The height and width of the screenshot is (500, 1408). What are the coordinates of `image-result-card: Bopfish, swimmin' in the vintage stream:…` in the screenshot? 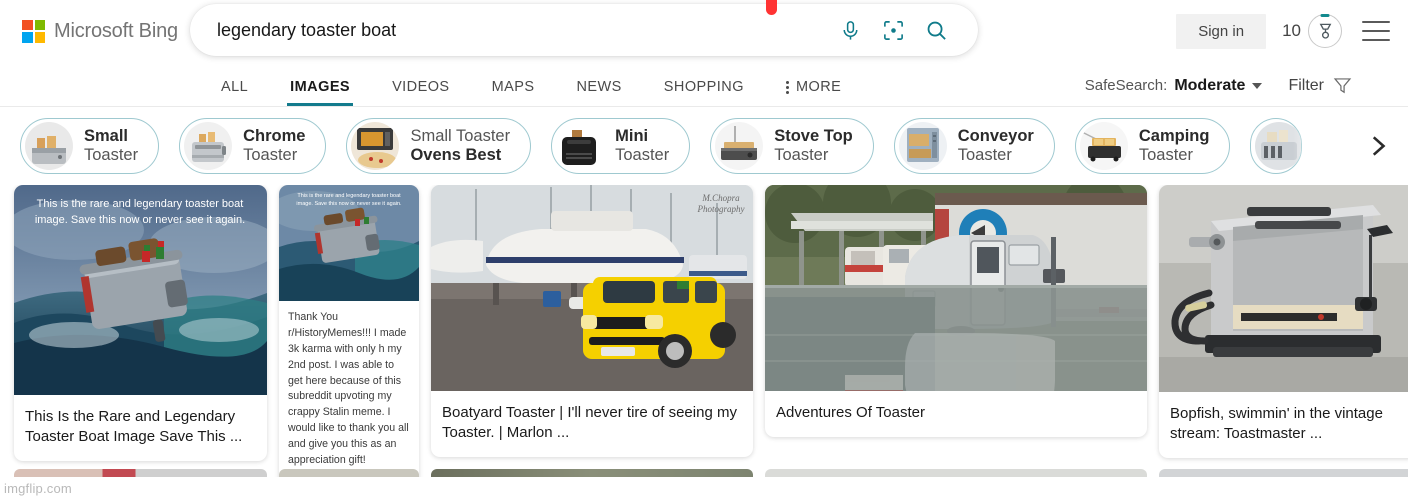 It's located at (1283, 321).